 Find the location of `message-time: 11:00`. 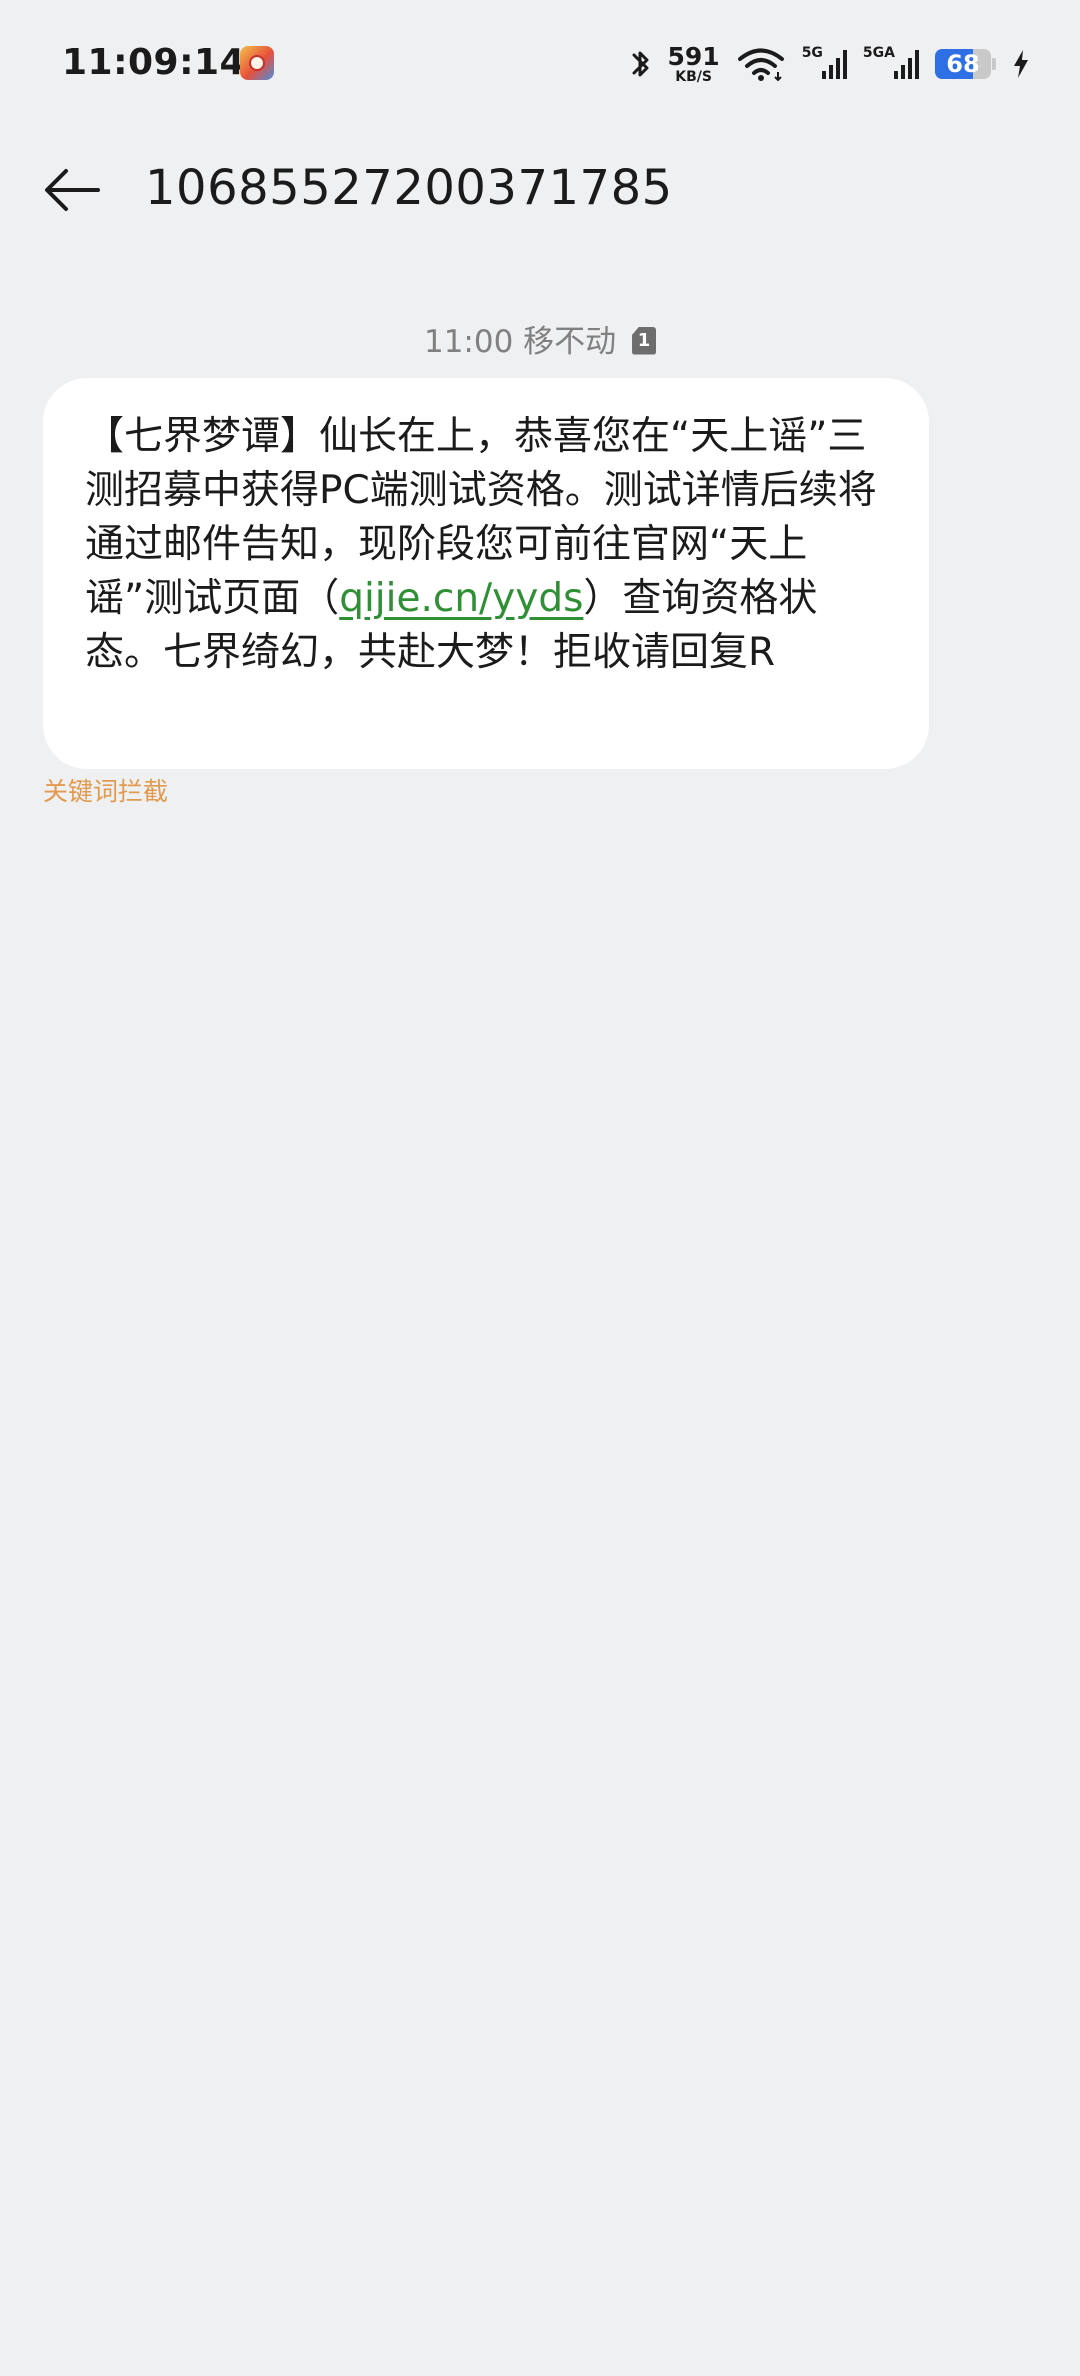

message-time: 11:00 is located at coordinates (468, 342).